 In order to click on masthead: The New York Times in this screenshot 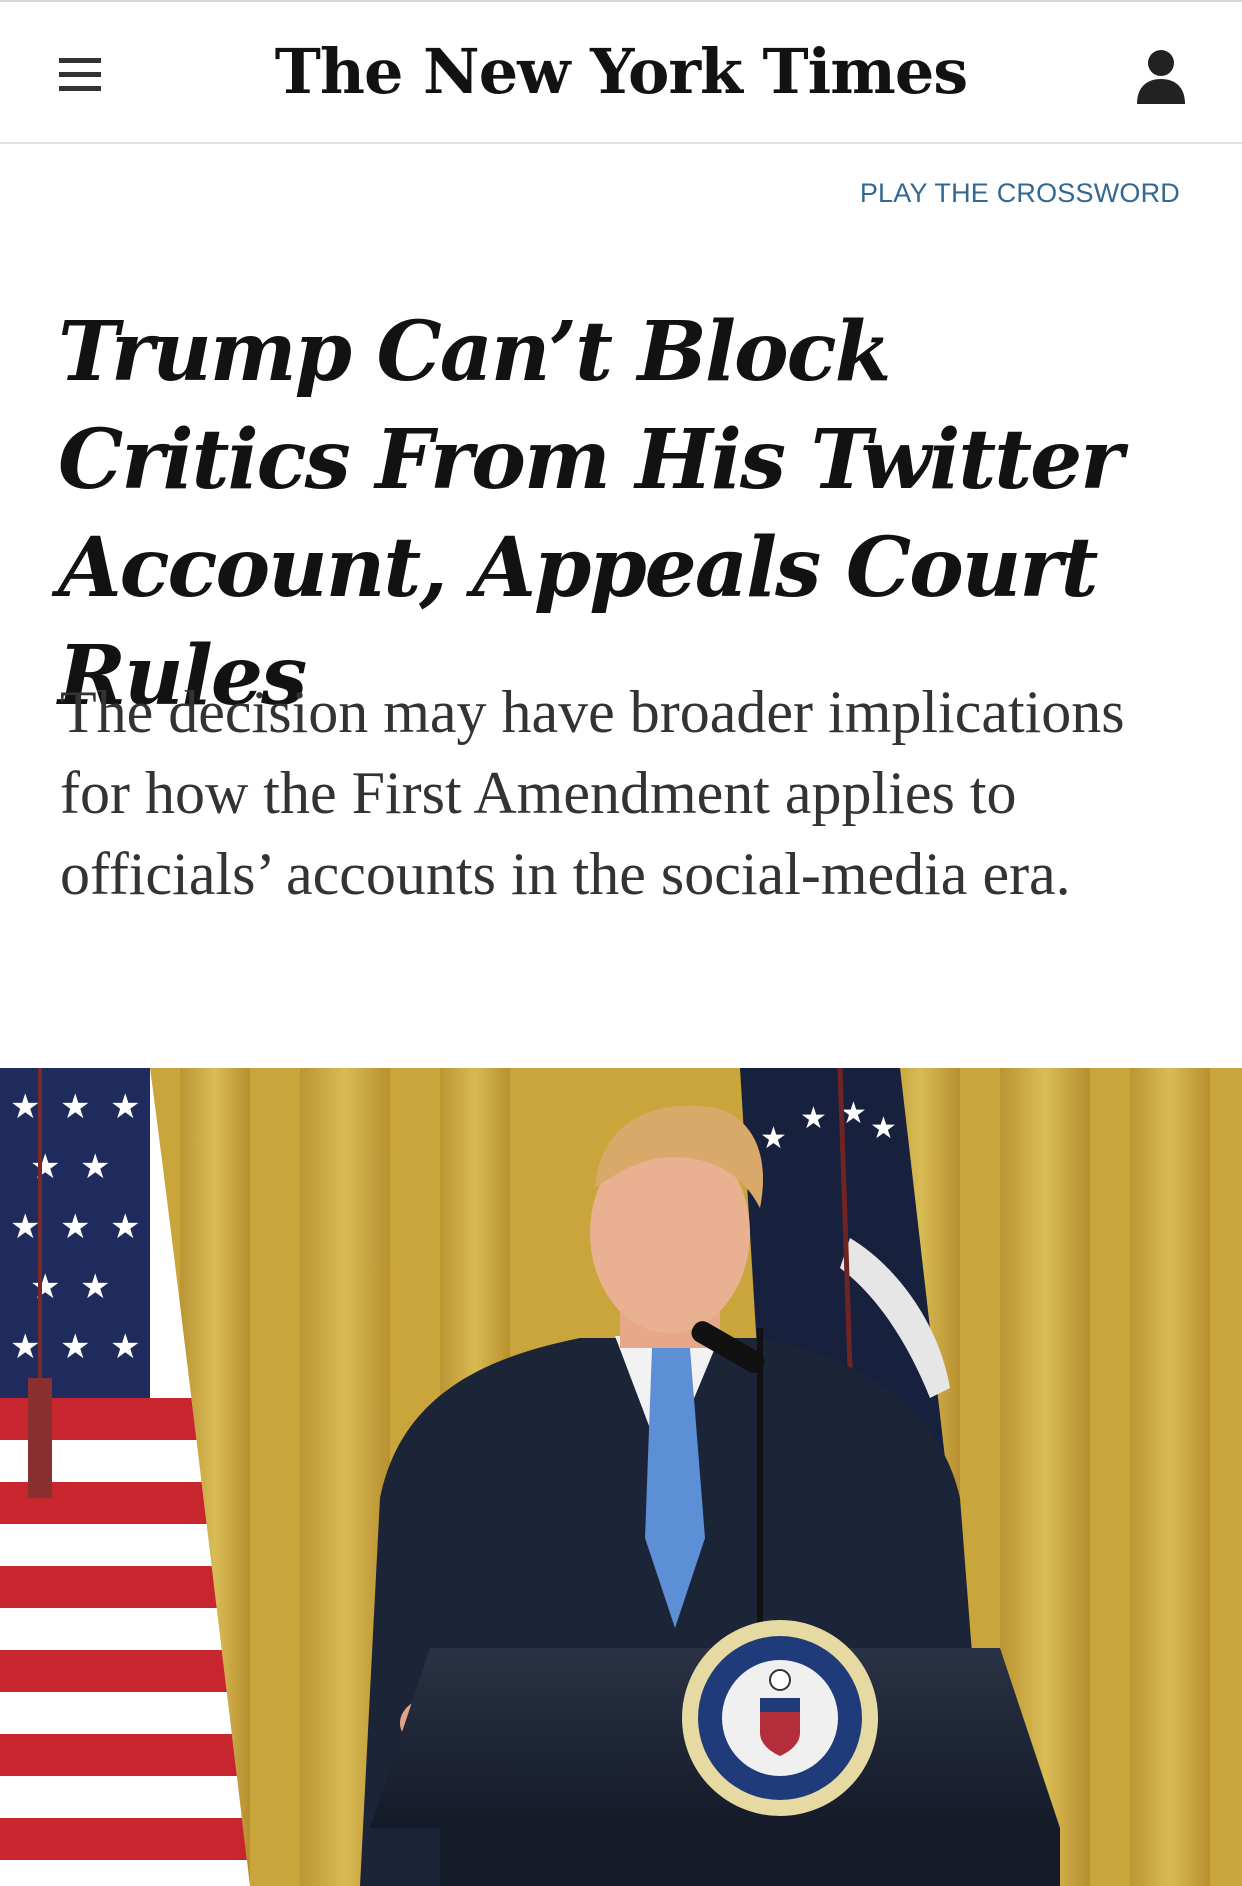, I will do `click(621, 72)`.